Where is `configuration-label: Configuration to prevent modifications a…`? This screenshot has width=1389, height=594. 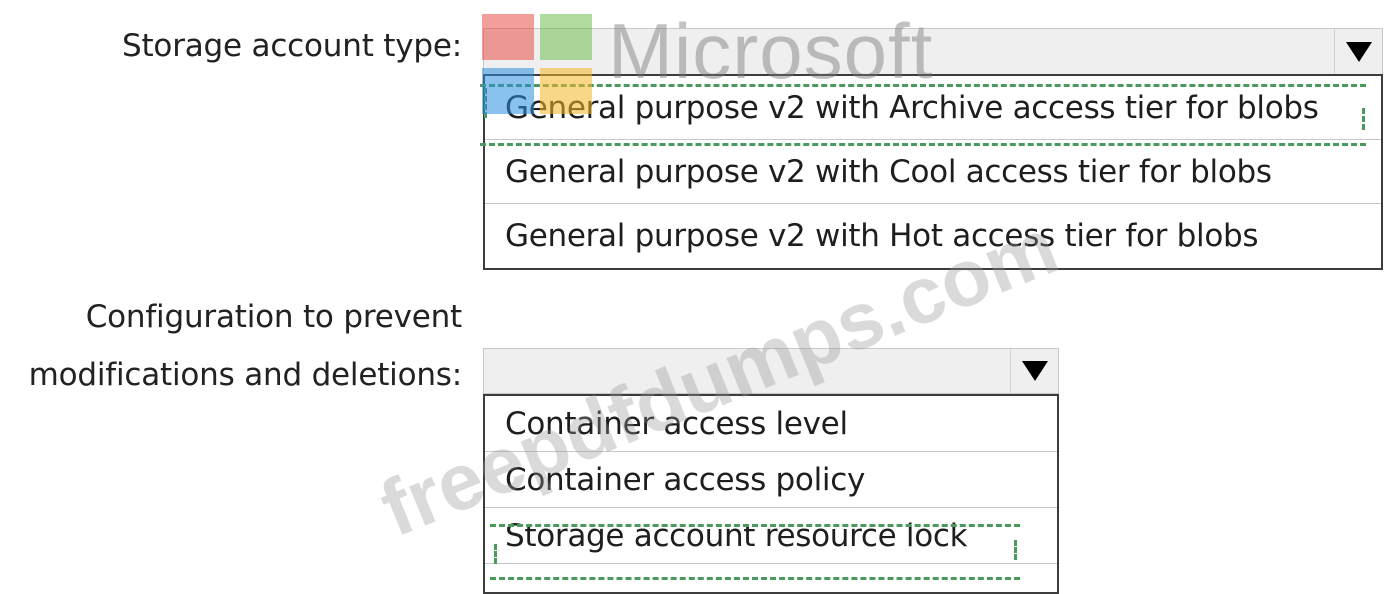 configuration-label: Configuration to prevent modifications a… is located at coordinates (245, 346).